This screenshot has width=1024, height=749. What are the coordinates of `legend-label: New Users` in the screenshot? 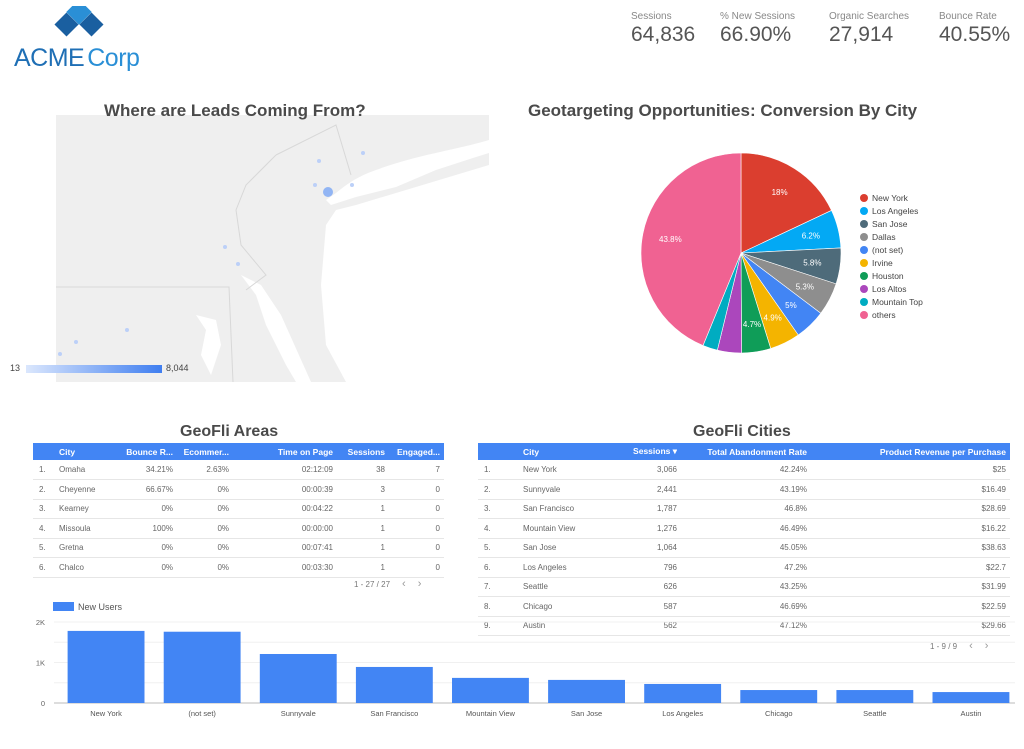 It's located at (100, 607).